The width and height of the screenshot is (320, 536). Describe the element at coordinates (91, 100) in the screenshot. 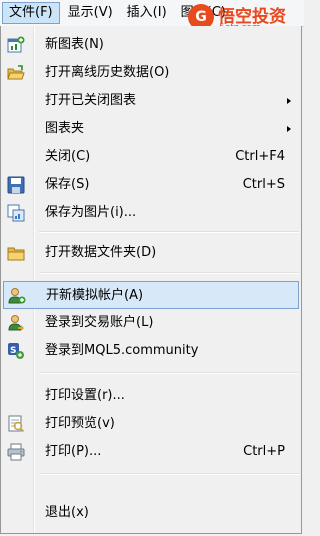

I see `menu-item-label: 打开已关闭图表` at that location.